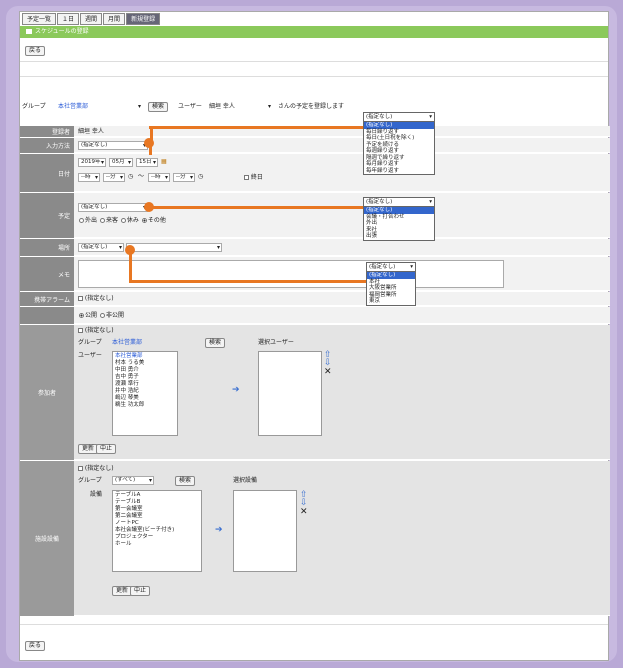 The image size is (623, 668). What do you see at coordinates (236, 390) in the screenshot?
I see `add-arrow-icon: ➔` at bounding box center [236, 390].